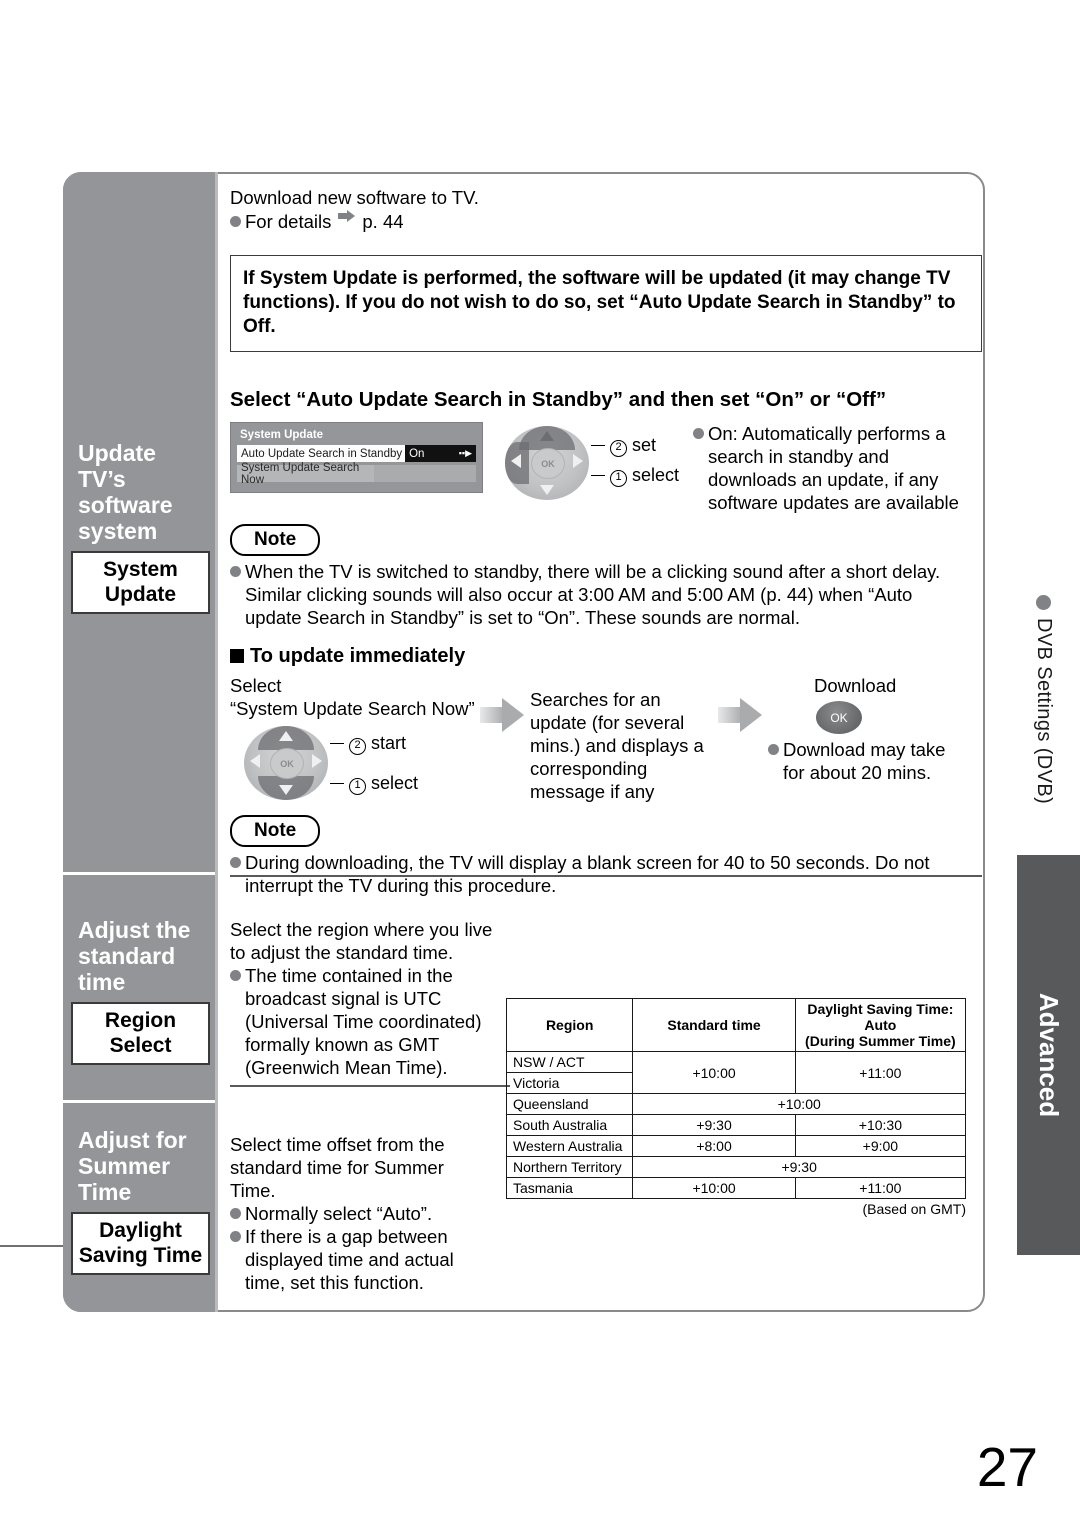 Image resolution: width=1080 pixels, height=1527 pixels. I want to click on cell-standard: +8:00, so click(714, 1146).